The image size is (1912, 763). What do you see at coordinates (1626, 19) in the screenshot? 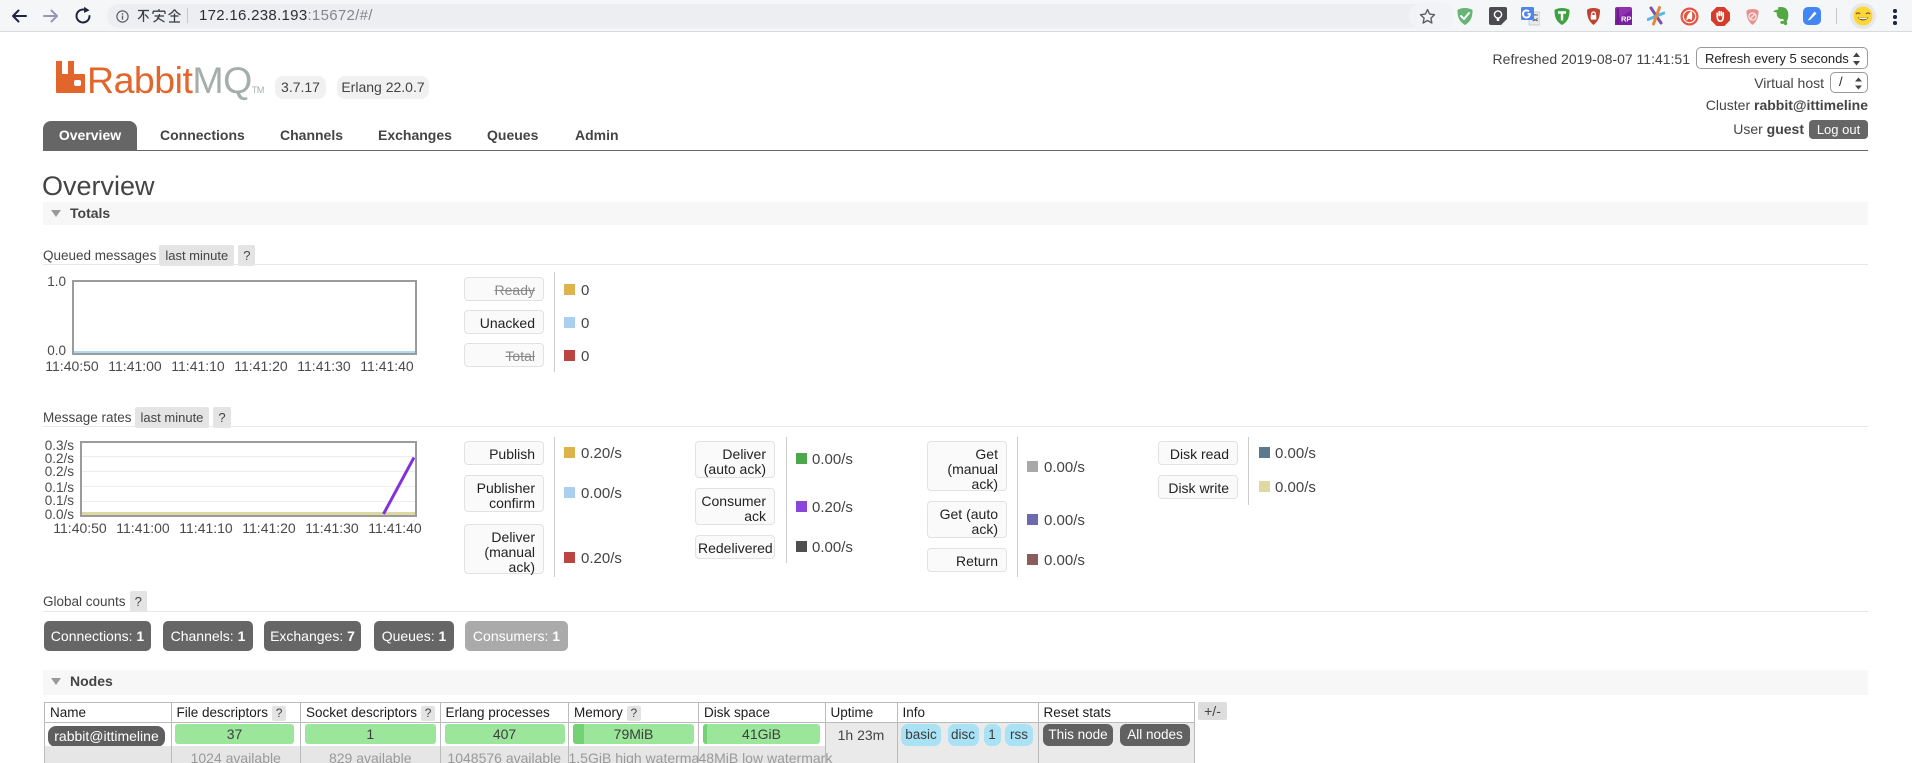
I see `svg-text: RP` at bounding box center [1626, 19].